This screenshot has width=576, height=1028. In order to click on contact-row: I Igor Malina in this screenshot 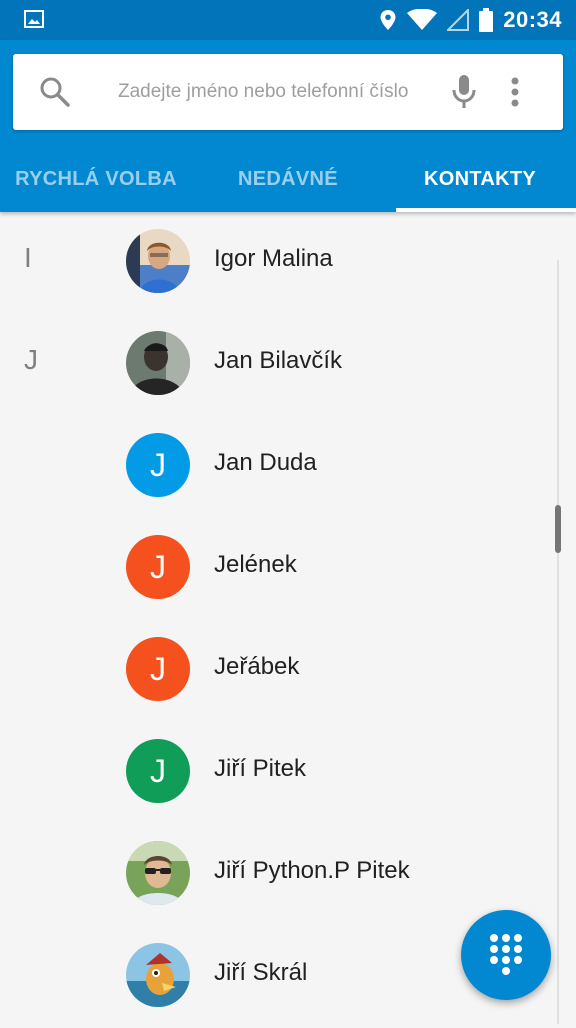, I will do `click(288, 263)`.